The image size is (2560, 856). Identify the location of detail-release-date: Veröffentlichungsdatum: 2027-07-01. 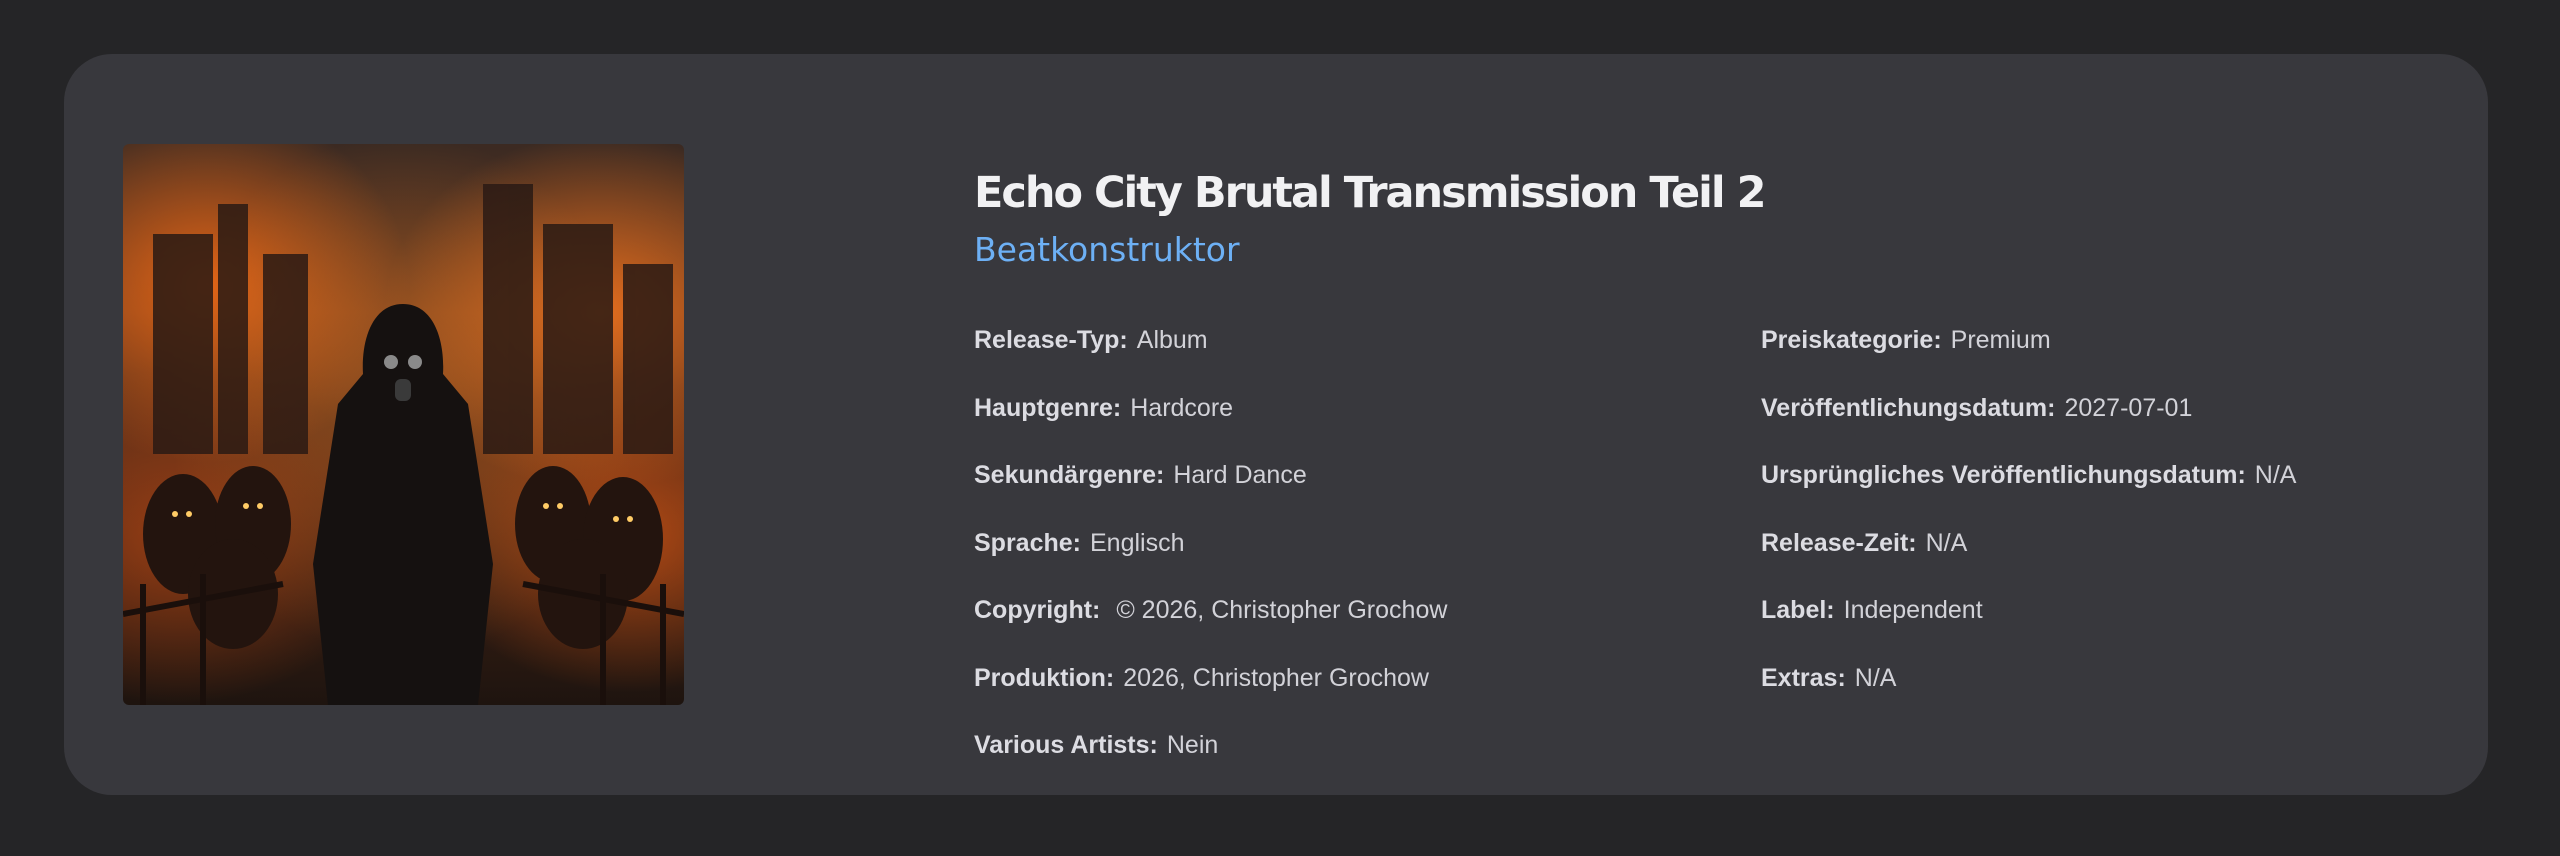
(2028, 422).